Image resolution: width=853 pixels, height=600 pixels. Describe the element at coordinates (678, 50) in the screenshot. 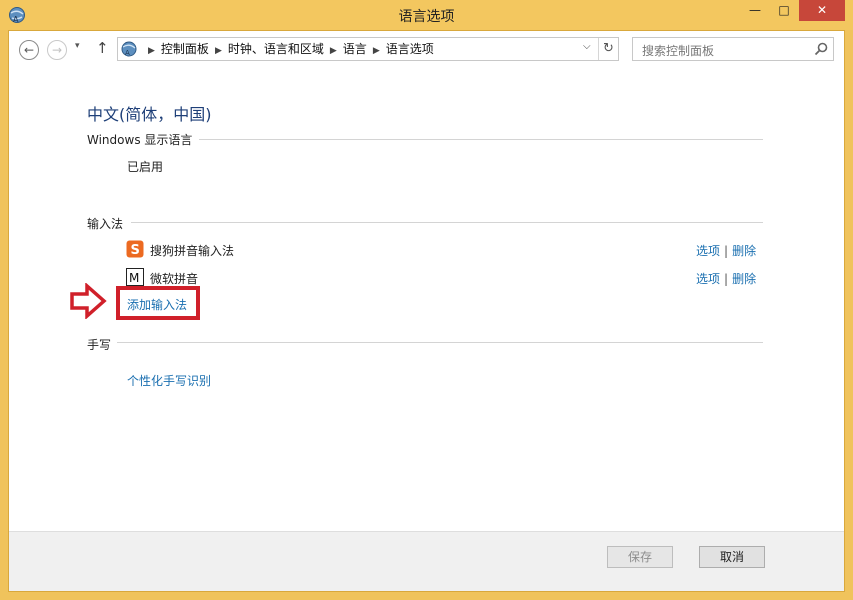

I see `search-input: 搜索控制面板` at that location.